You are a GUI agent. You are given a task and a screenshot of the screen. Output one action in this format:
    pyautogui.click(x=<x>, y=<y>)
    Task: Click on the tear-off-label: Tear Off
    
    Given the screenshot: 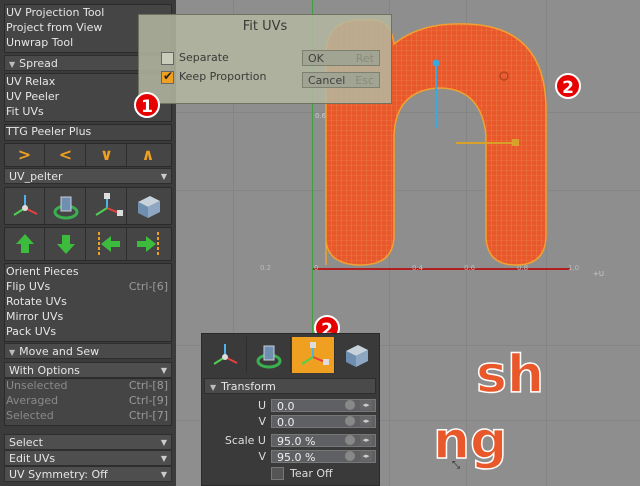 What is the action you would take?
    pyautogui.click(x=311, y=473)
    